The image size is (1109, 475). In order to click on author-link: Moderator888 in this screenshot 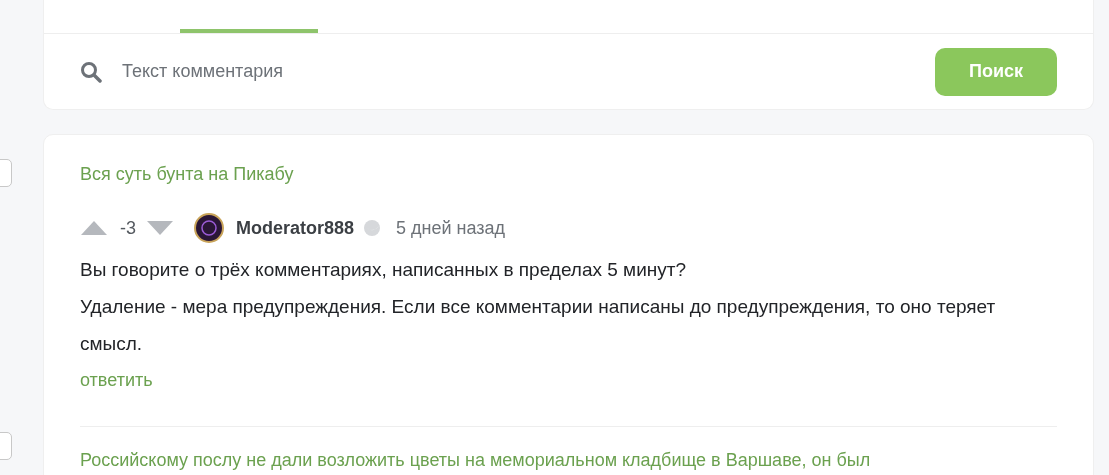, I will do `click(295, 228)`.